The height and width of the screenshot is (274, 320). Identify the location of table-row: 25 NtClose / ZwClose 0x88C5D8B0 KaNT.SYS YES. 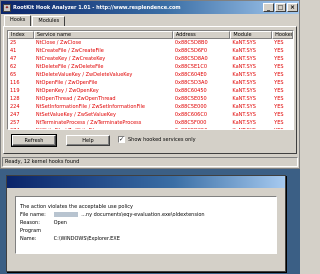
(150, 43).